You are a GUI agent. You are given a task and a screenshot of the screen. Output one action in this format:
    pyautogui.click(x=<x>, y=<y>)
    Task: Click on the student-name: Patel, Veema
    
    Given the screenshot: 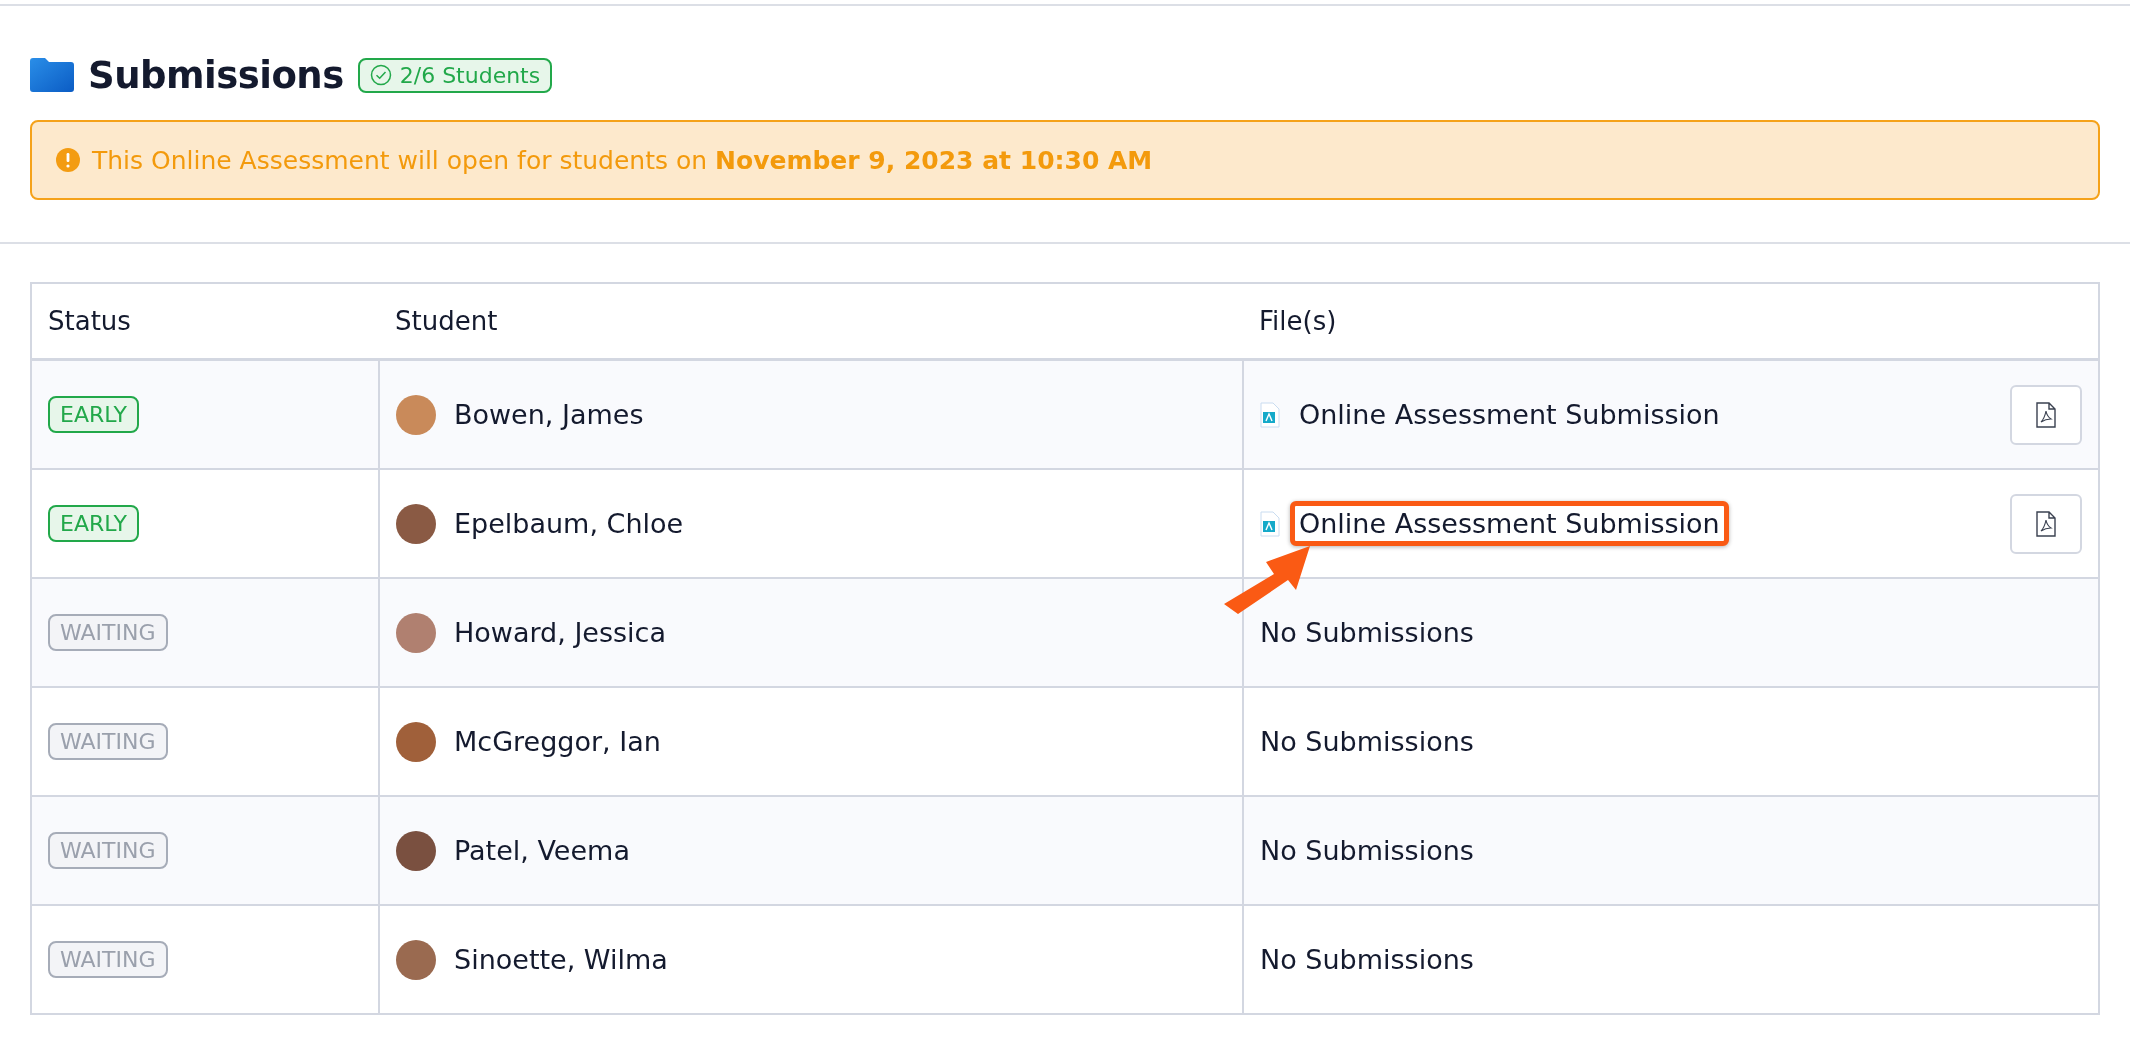 What is the action you would take?
    pyautogui.click(x=542, y=850)
    